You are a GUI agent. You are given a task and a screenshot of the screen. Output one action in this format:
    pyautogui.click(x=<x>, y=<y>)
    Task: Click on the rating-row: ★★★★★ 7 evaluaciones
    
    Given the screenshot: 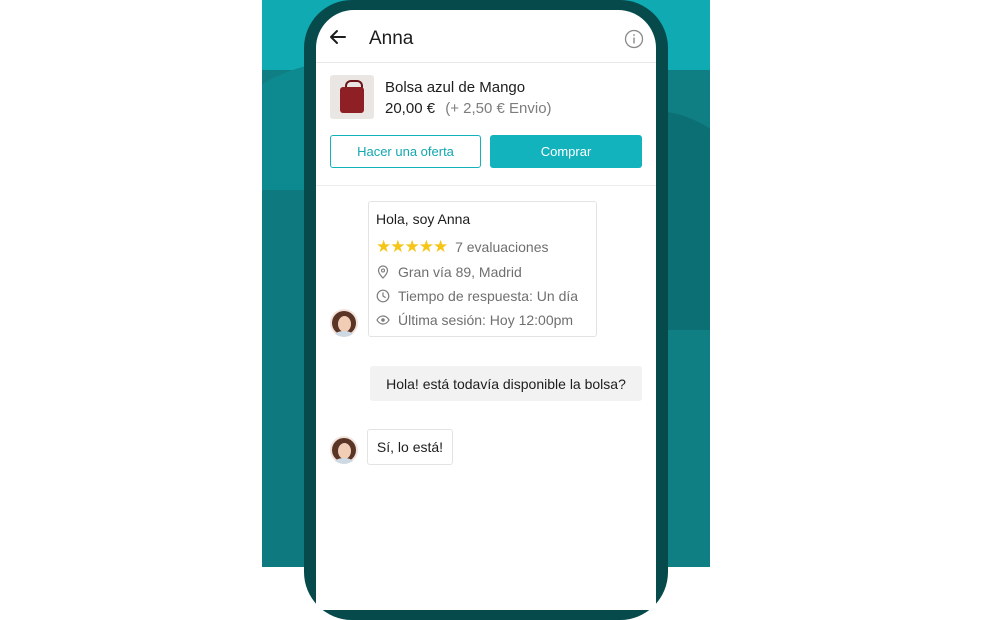 What is the action you would take?
    pyautogui.click(x=462, y=247)
    